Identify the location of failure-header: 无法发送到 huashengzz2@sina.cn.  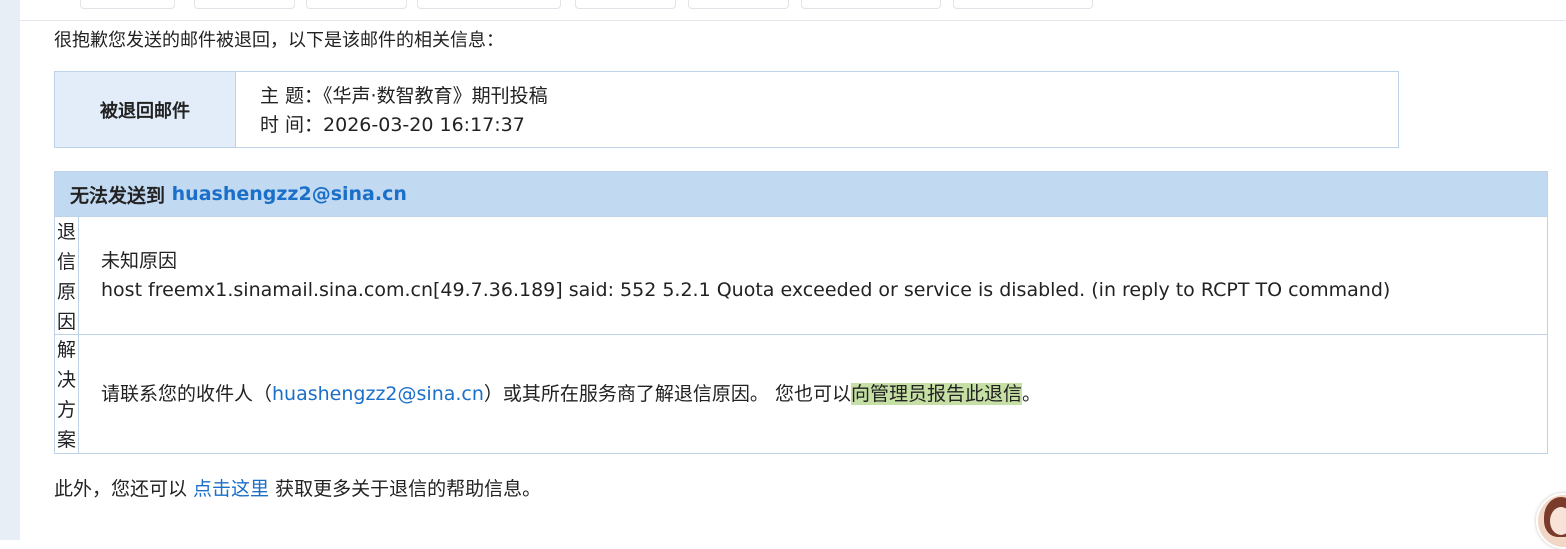
(801, 194).